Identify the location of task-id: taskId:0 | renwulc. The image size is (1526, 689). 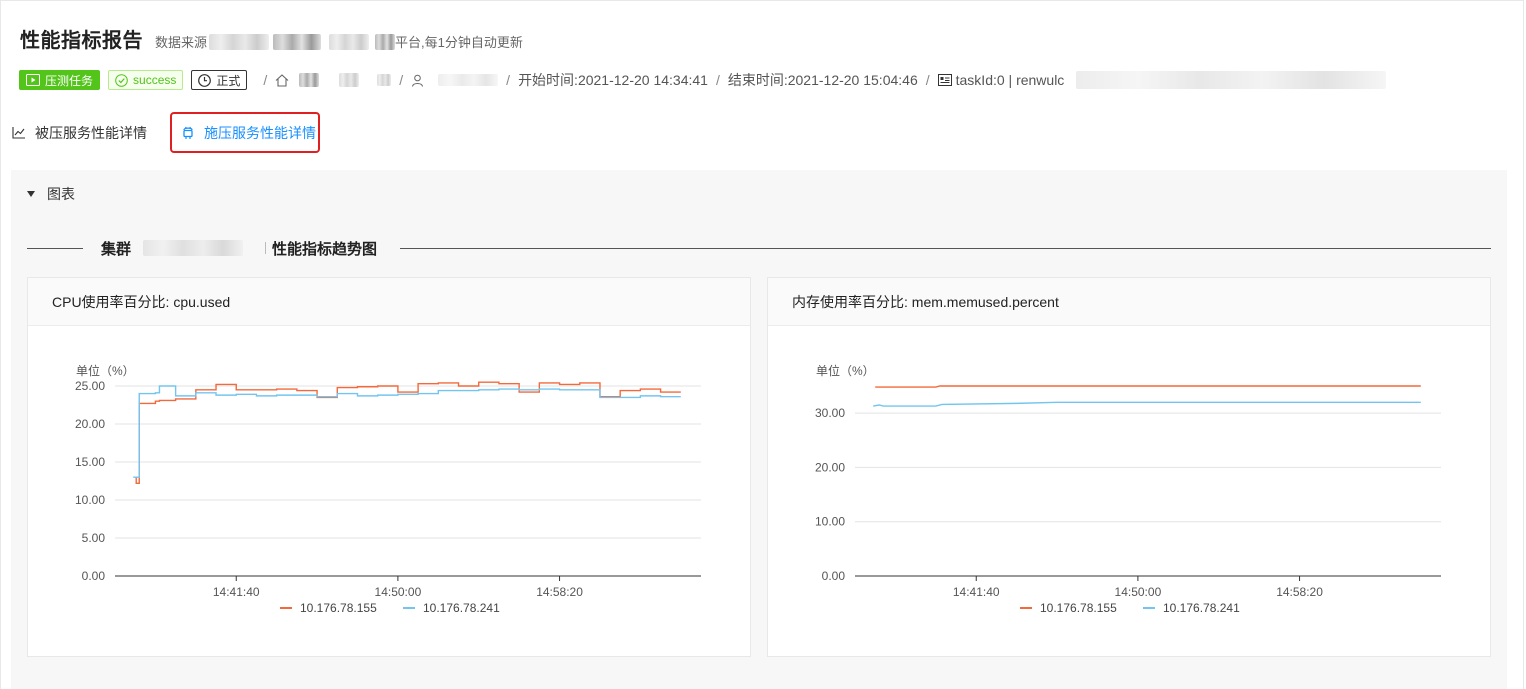
(1010, 80).